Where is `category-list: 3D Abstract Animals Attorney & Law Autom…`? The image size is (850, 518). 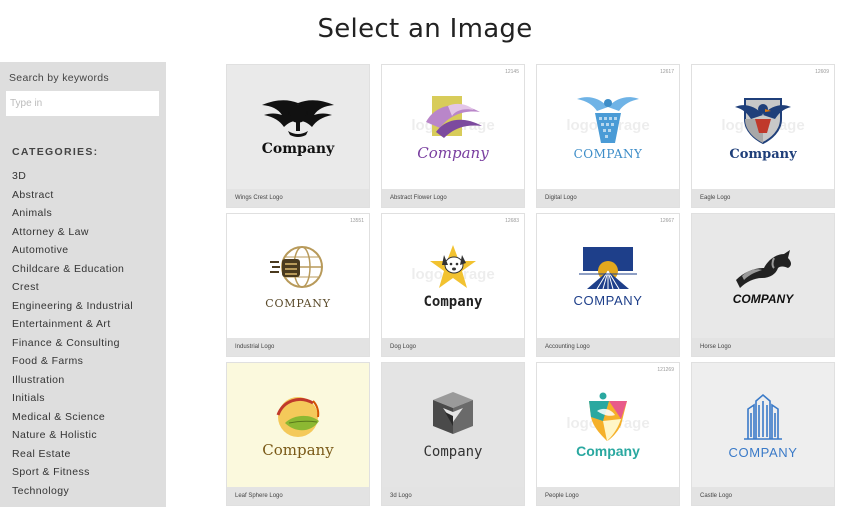 category-list: 3D Abstract Animals Attorney & Law Autom… is located at coordinates (72, 336).